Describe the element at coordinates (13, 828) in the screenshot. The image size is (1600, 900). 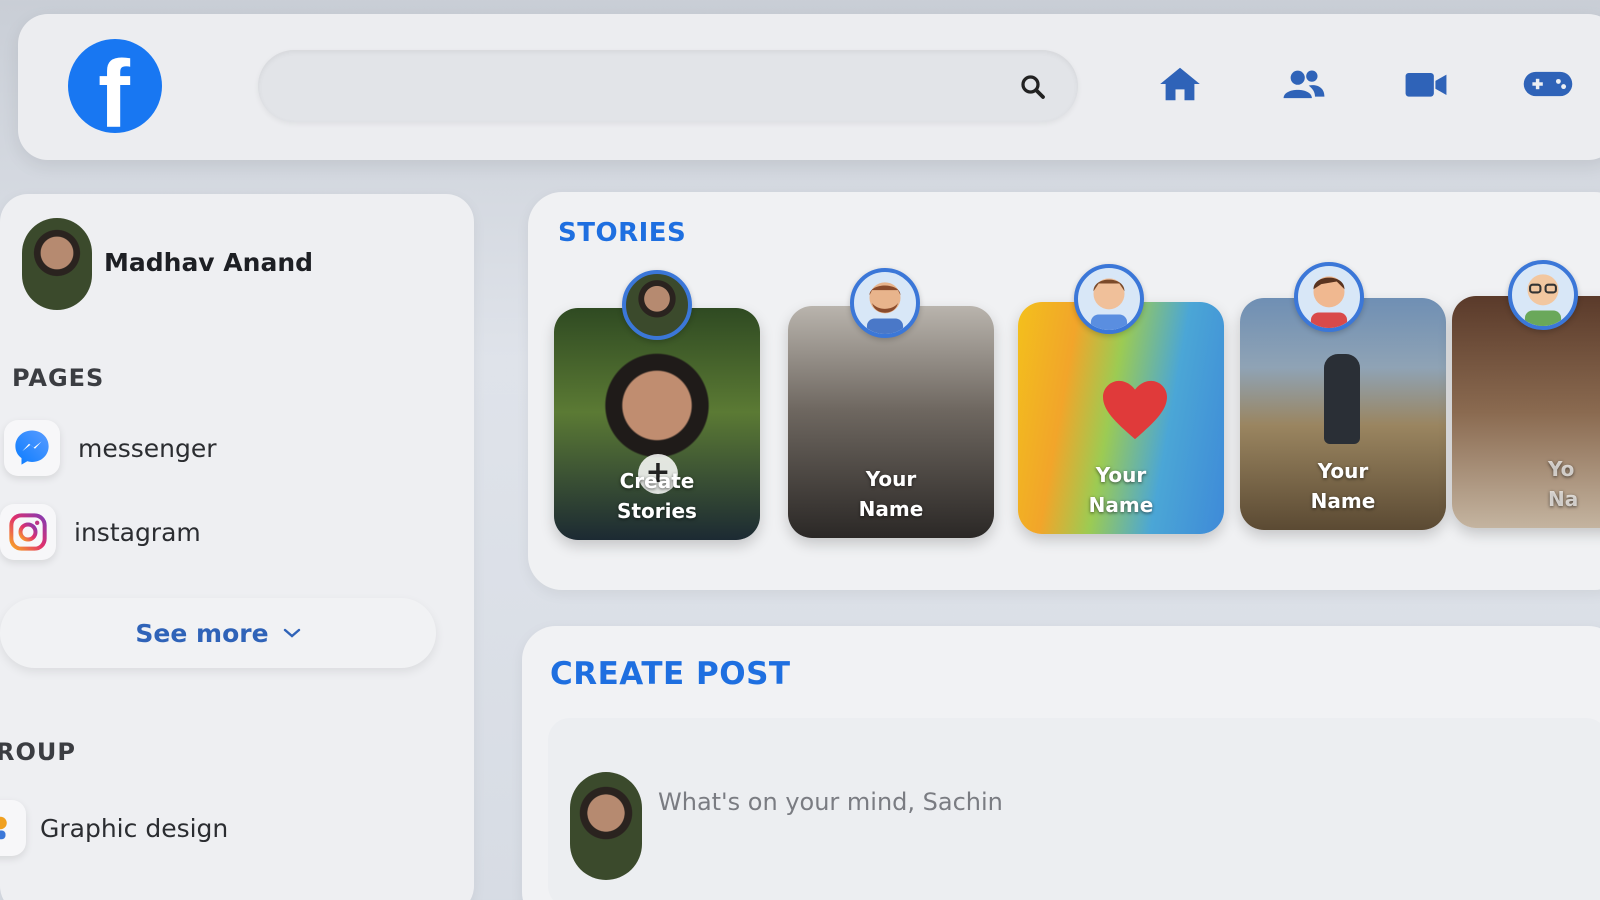
I see `group-icon` at that location.